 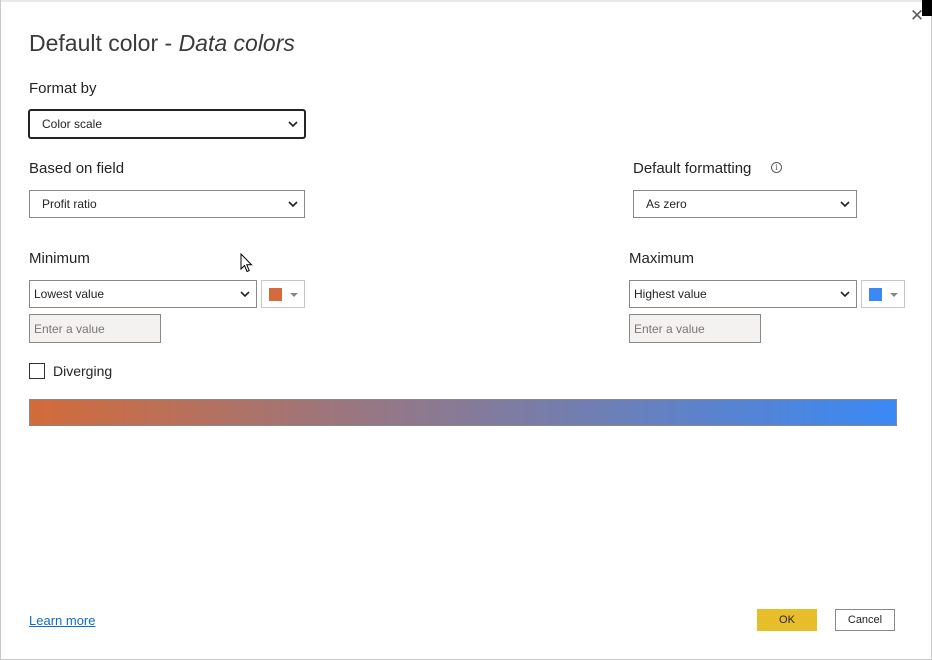 I want to click on dialog-title: Default color - Data colors, so click(x=162, y=43).